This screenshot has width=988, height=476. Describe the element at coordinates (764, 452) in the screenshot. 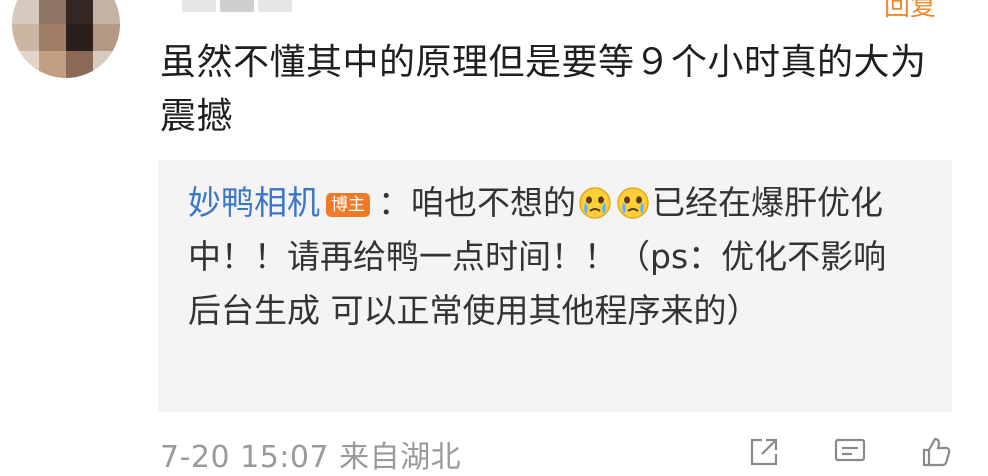

I see `share-icon` at that location.